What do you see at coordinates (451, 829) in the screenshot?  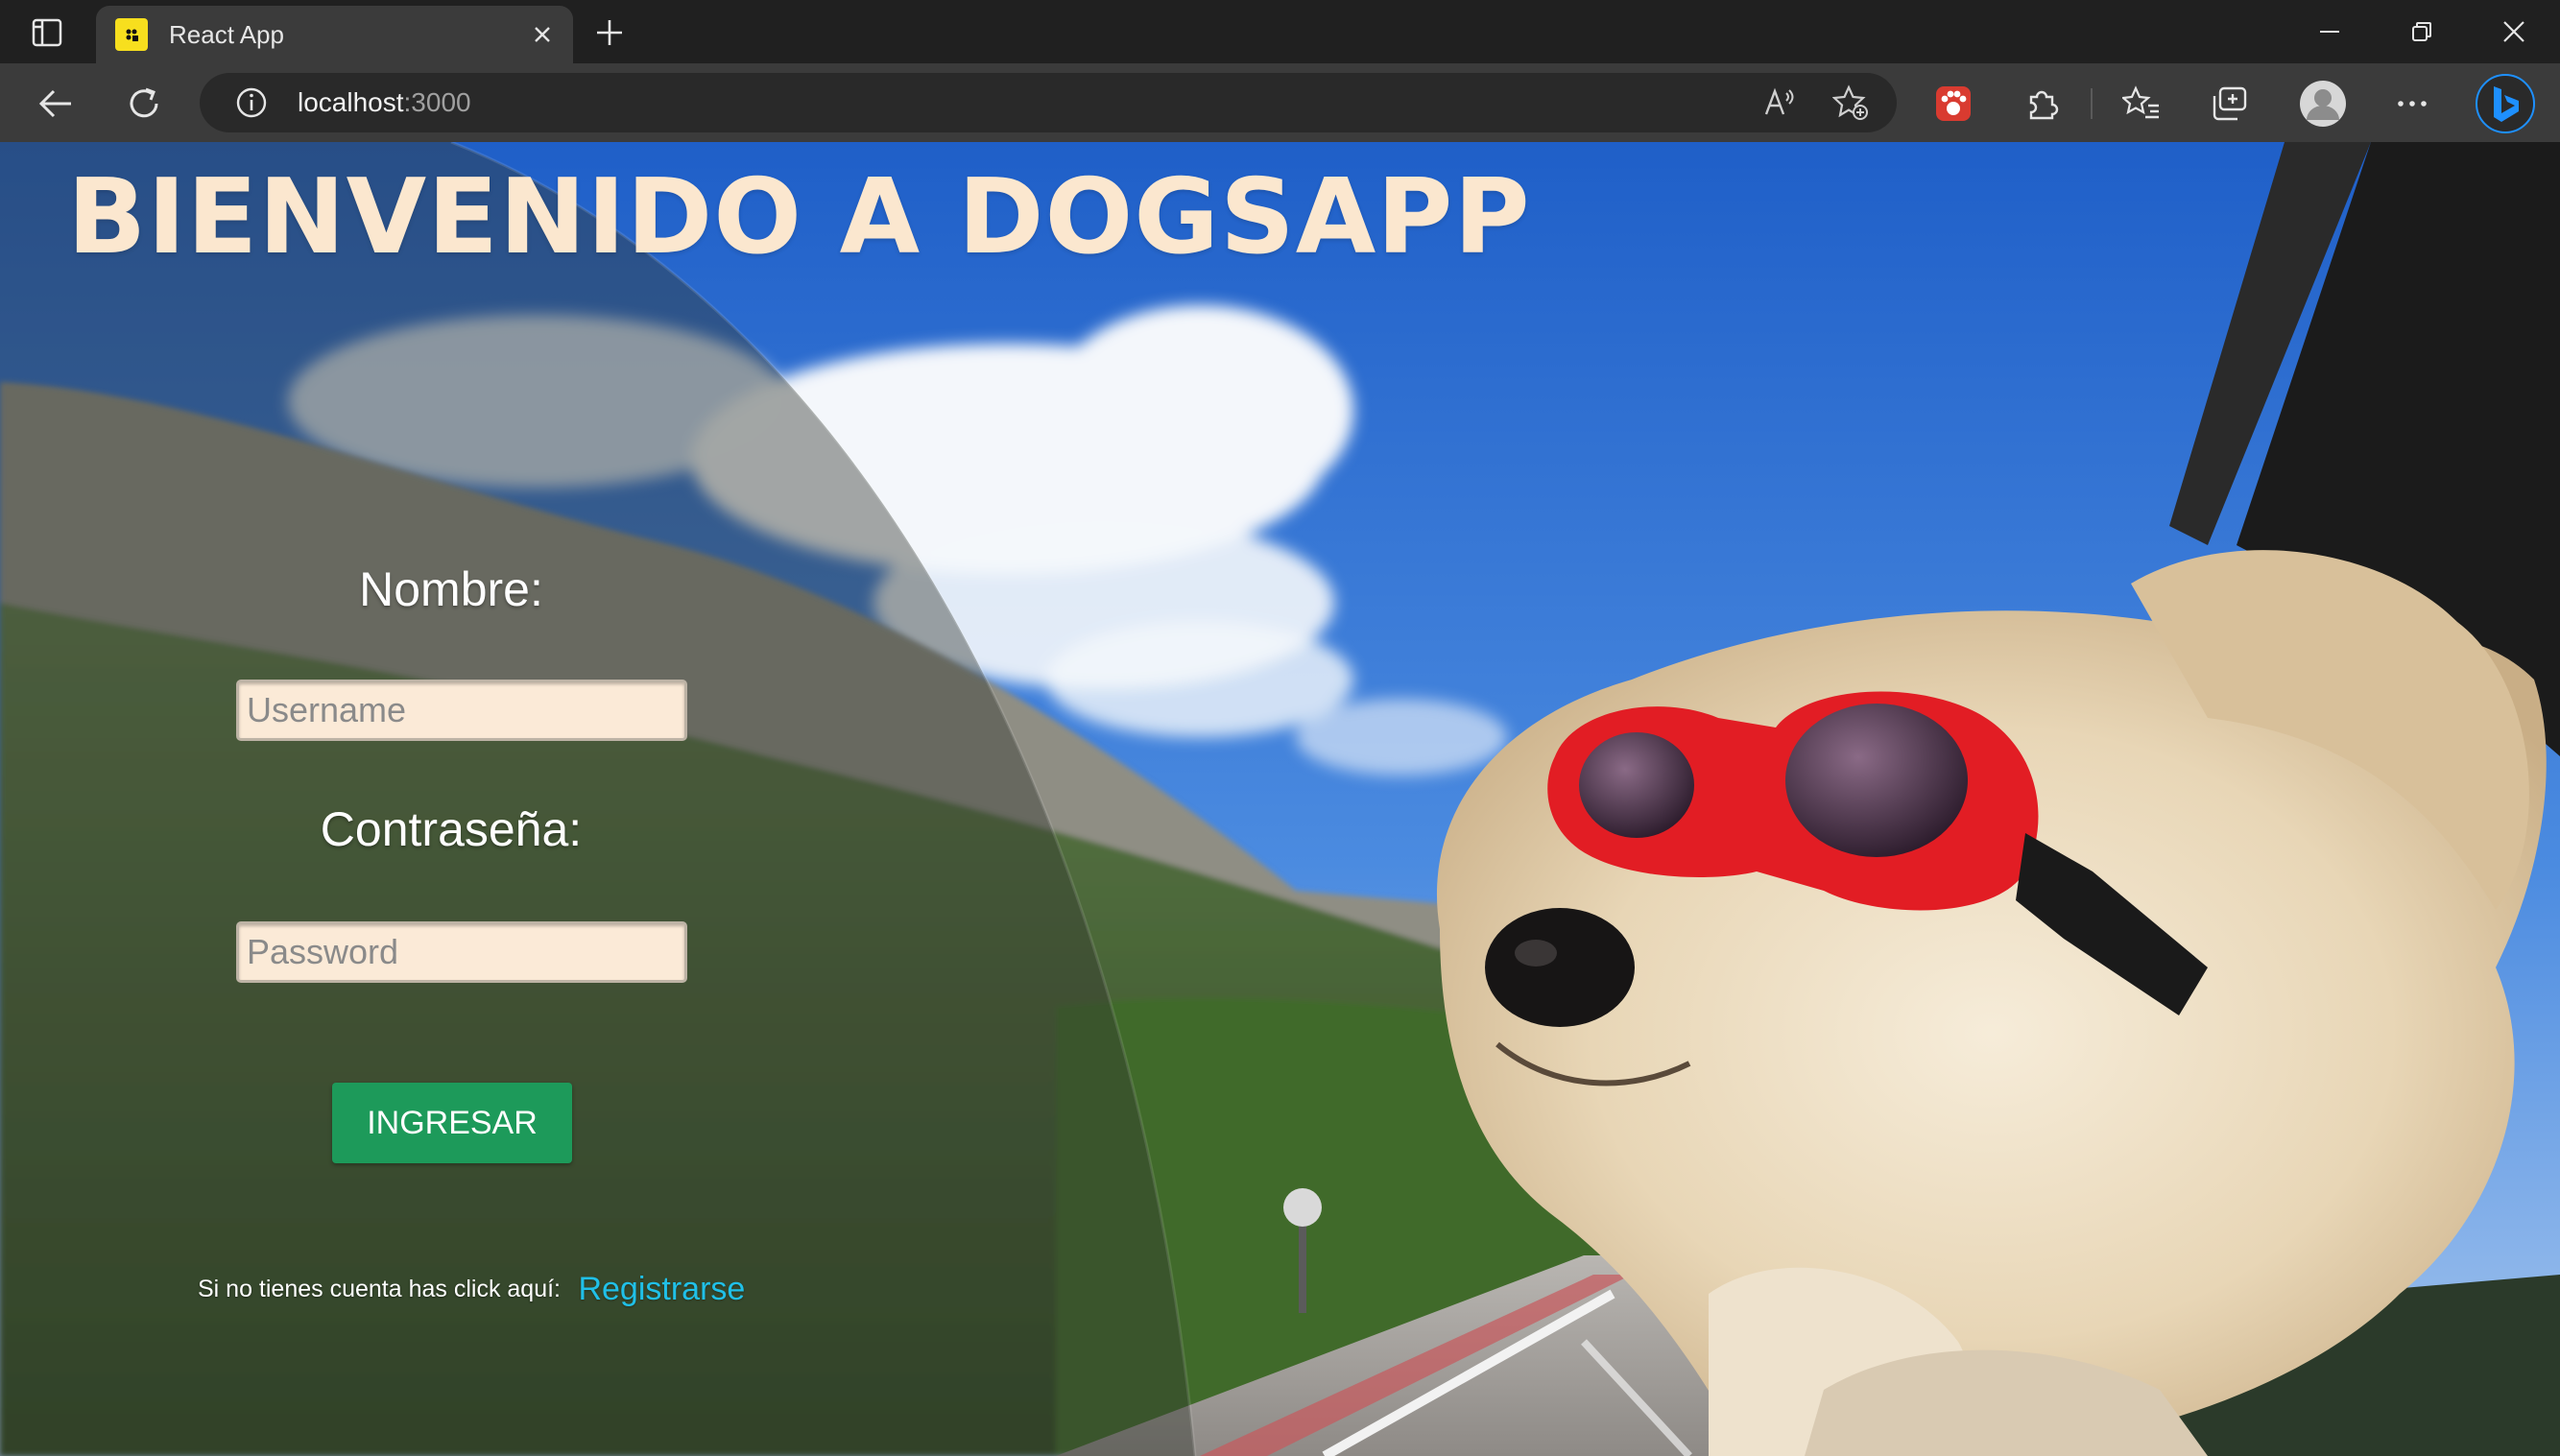 I see `password-label: Contraseña:` at bounding box center [451, 829].